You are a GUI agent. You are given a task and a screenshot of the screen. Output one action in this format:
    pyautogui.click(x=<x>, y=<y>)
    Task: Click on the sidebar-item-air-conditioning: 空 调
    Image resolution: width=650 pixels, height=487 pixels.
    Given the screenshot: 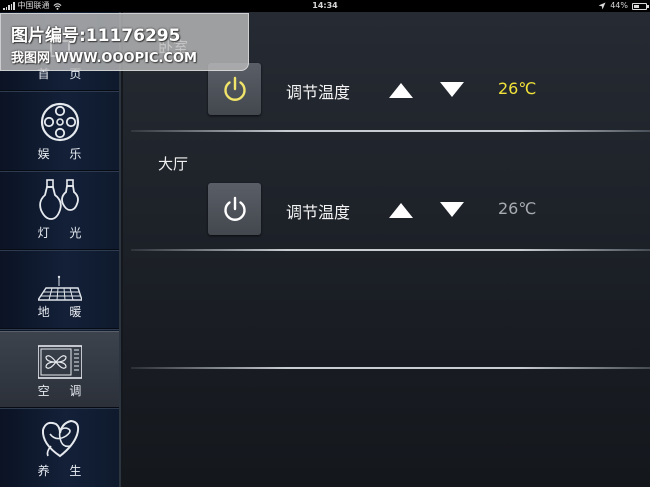 What is the action you would take?
    pyautogui.click(x=59, y=370)
    